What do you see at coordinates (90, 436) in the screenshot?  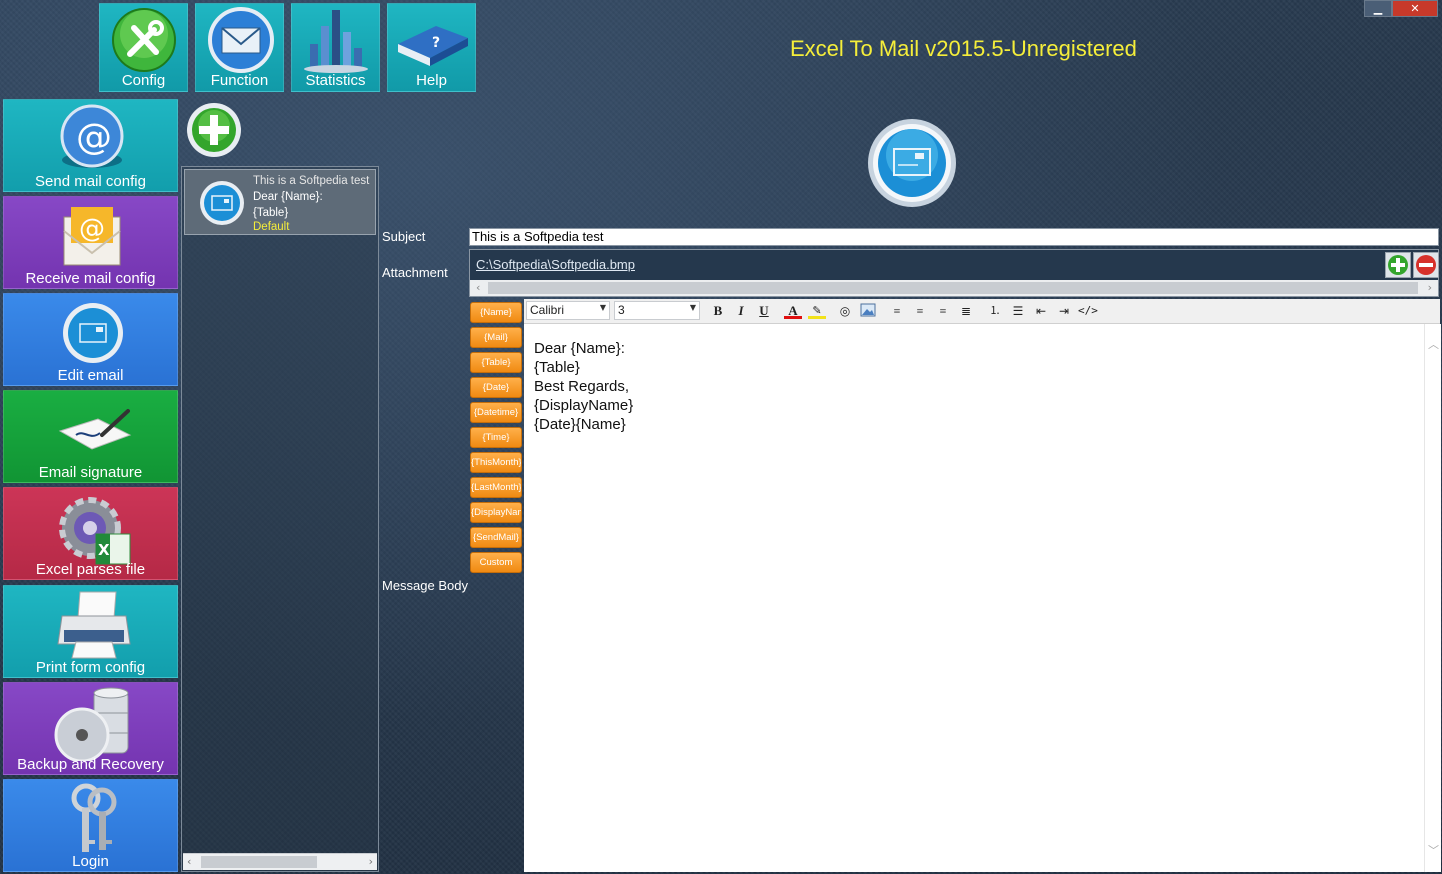 I see `sidebar-item-email-signature: Email signature` at bounding box center [90, 436].